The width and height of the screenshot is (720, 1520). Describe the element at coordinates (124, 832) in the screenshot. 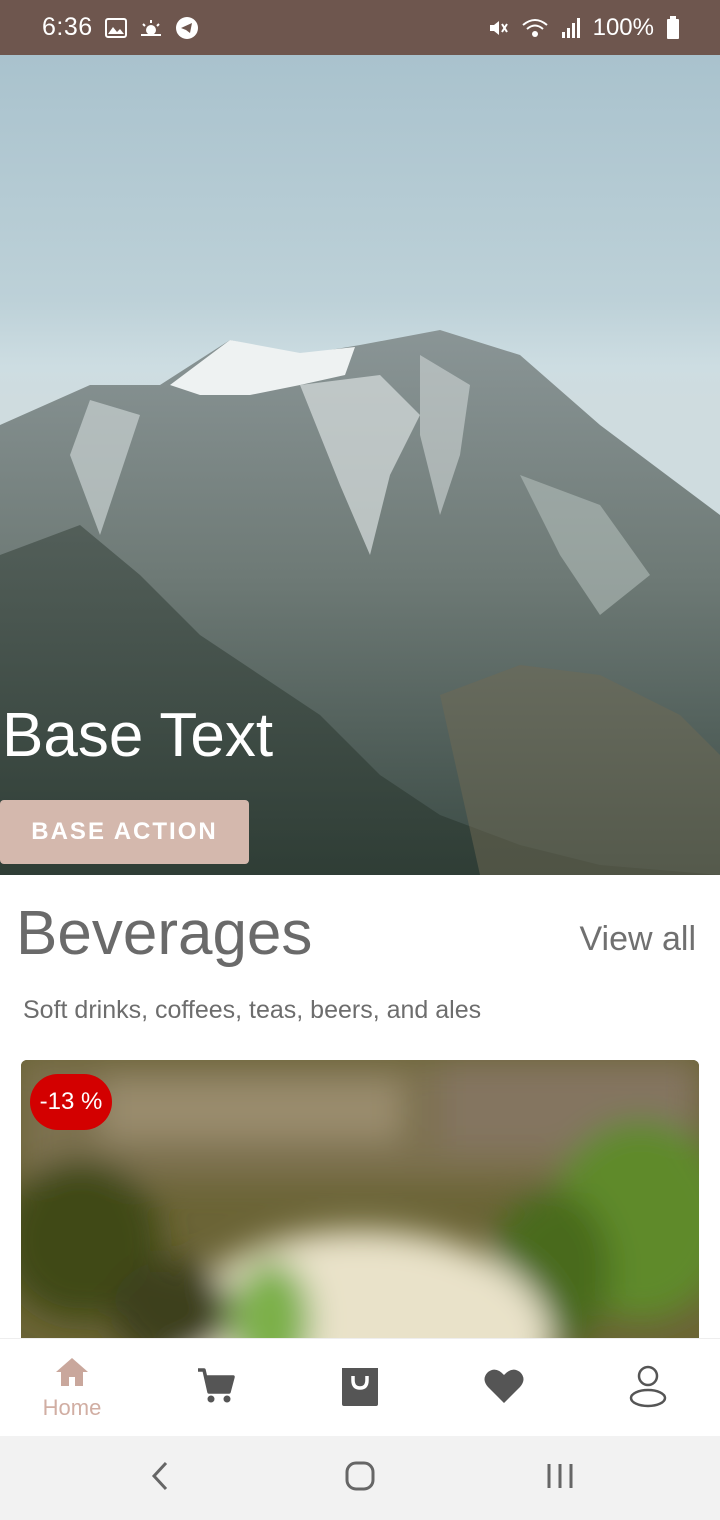

I see `base-action-button: BASE ACTION` at that location.